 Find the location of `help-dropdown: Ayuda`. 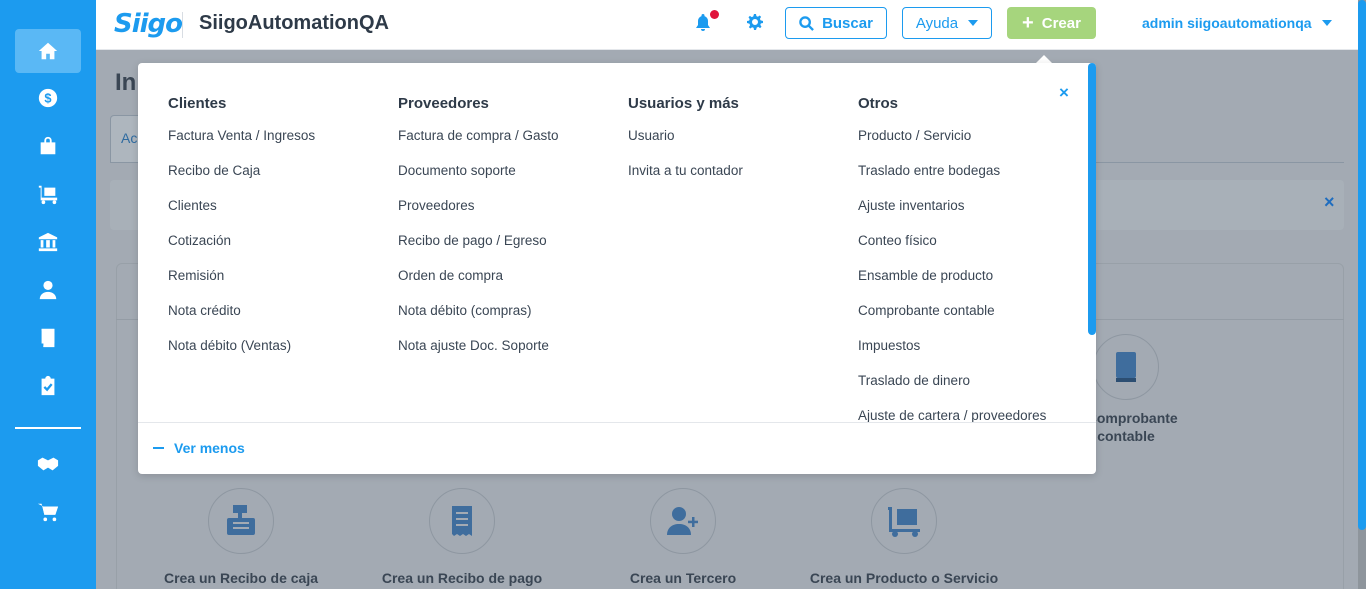

help-dropdown: Ayuda is located at coordinates (947, 23).